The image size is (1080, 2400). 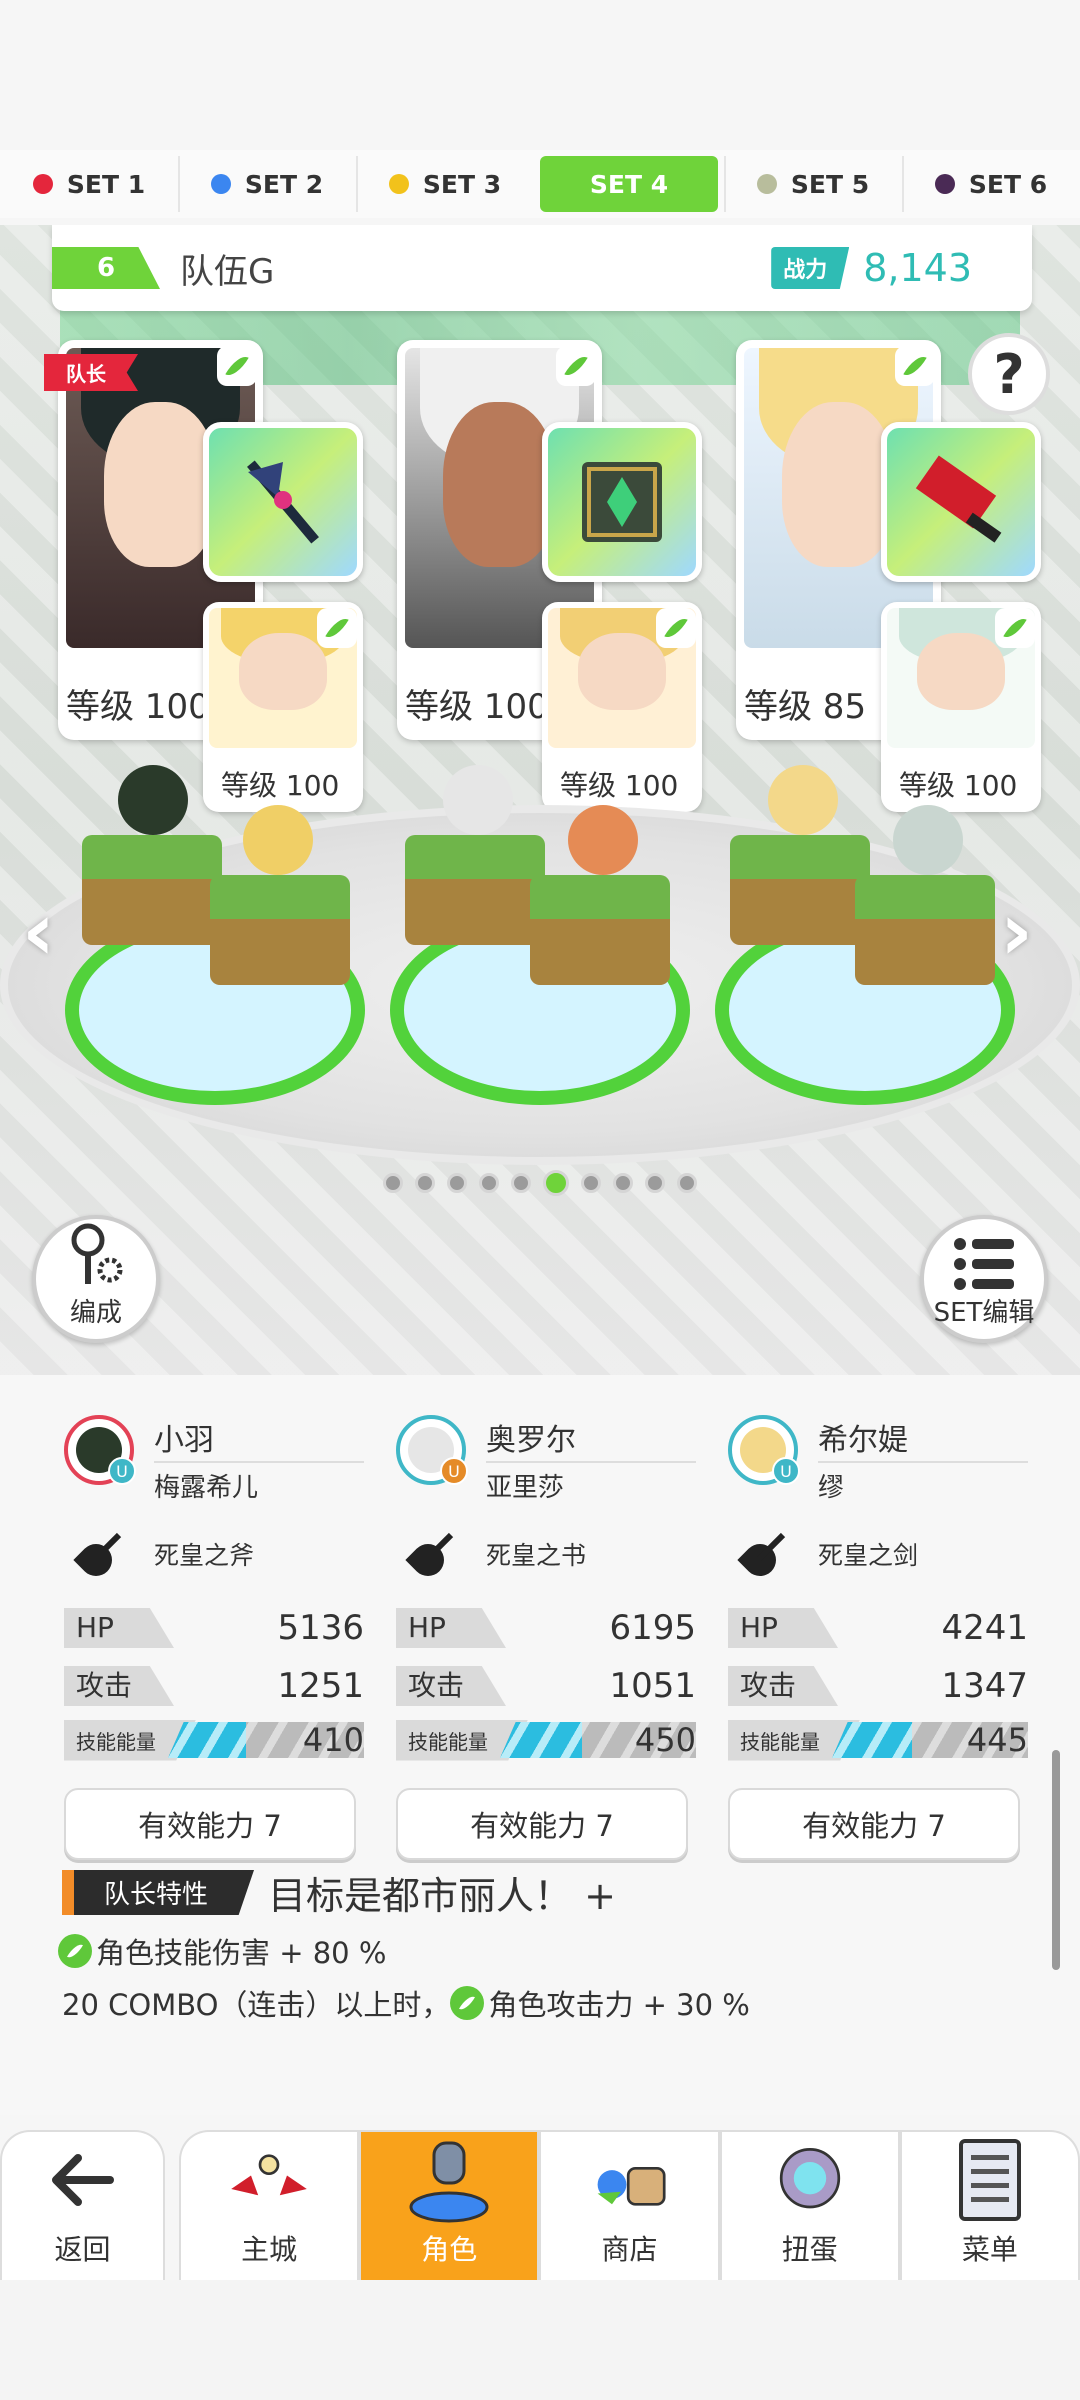 What do you see at coordinates (42, 184) in the screenshot?
I see `set-1-color-dot` at bounding box center [42, 184].